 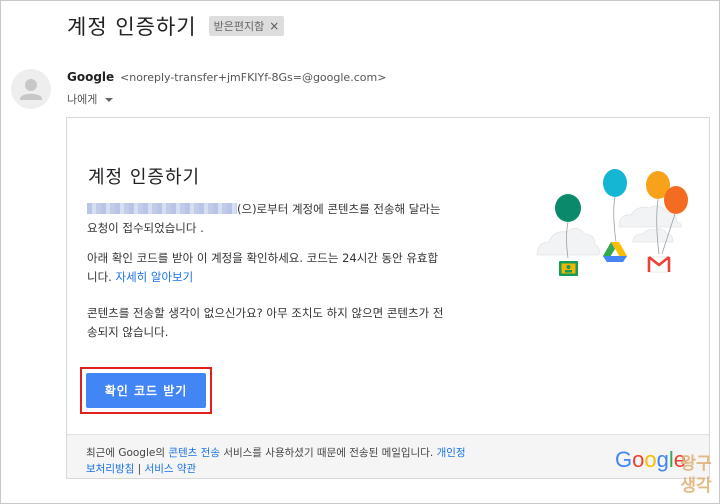 I want to click on balloons-illustration, so click(x=612, y=222).